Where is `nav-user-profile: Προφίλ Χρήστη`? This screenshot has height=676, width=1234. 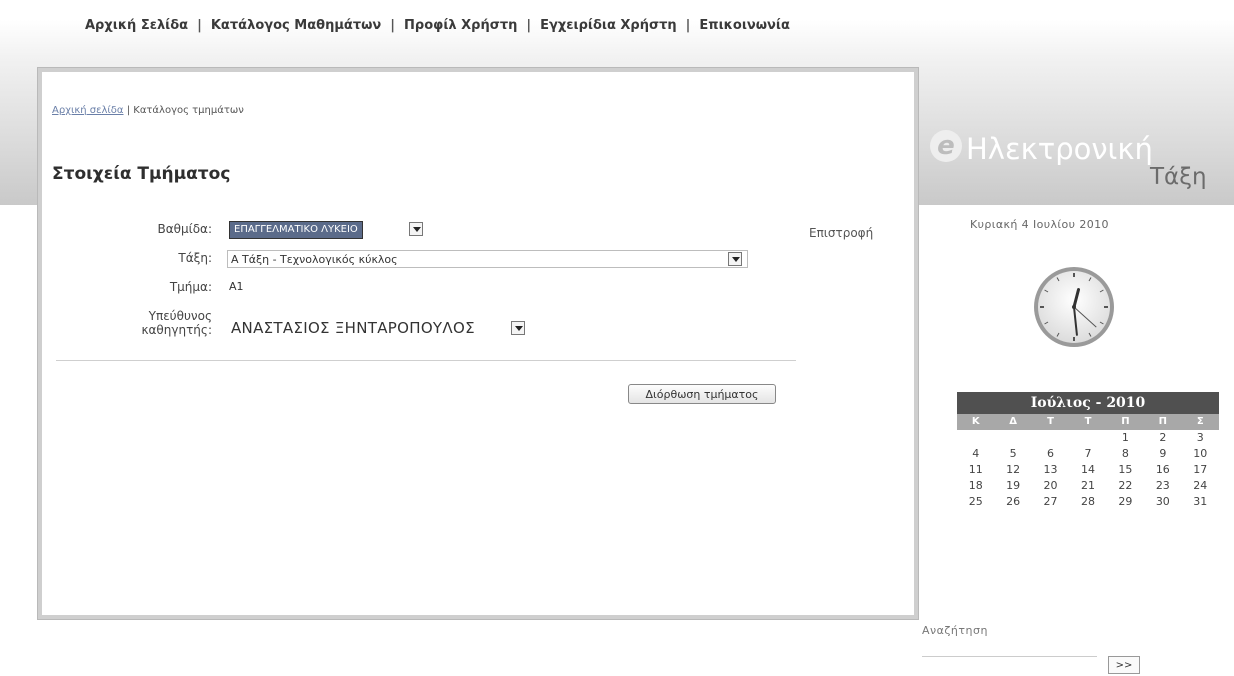
nav-user-profile: Προφίλ Χρήστη is located at coordinates (460, 25).